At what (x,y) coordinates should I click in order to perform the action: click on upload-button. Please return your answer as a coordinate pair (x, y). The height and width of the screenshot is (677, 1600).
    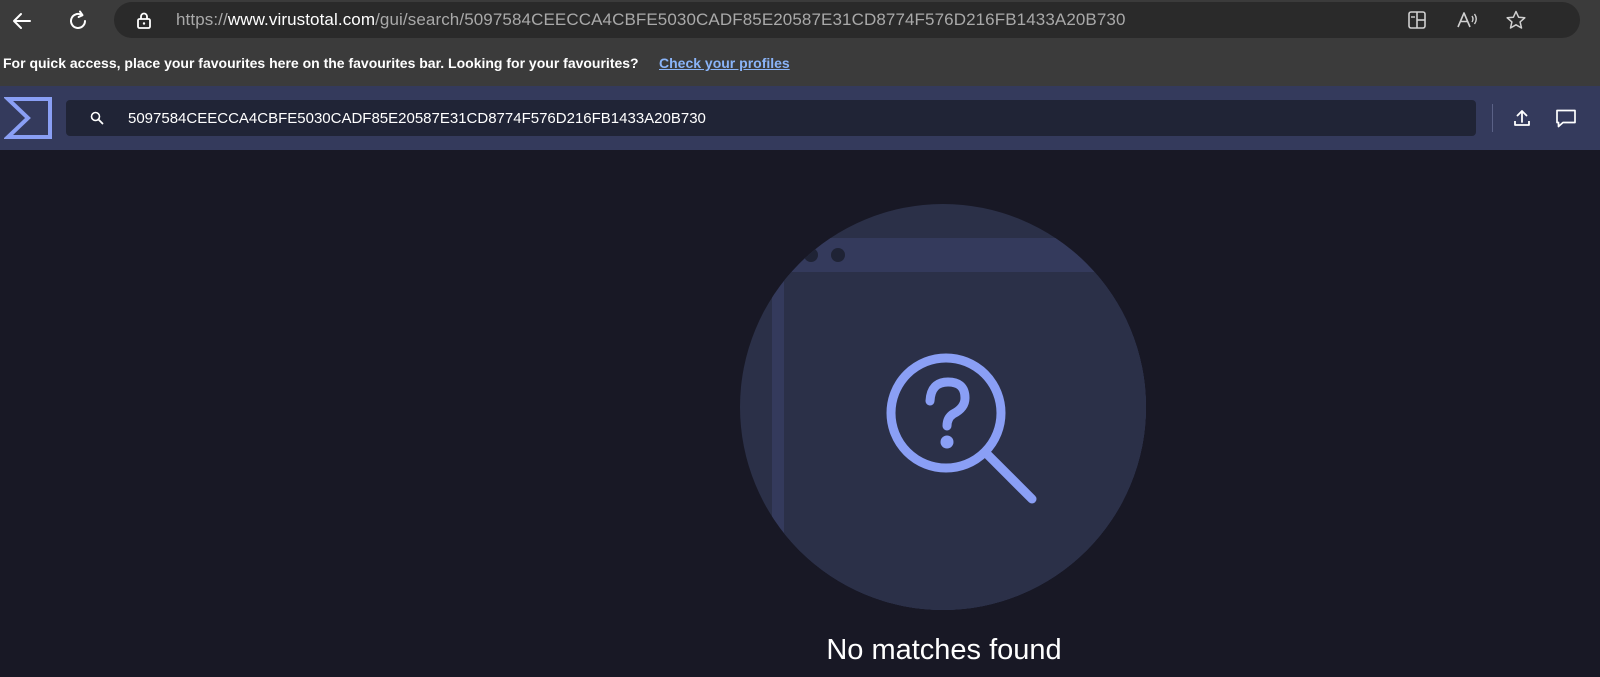
    Looking at the image, I should click on (1522, 118).